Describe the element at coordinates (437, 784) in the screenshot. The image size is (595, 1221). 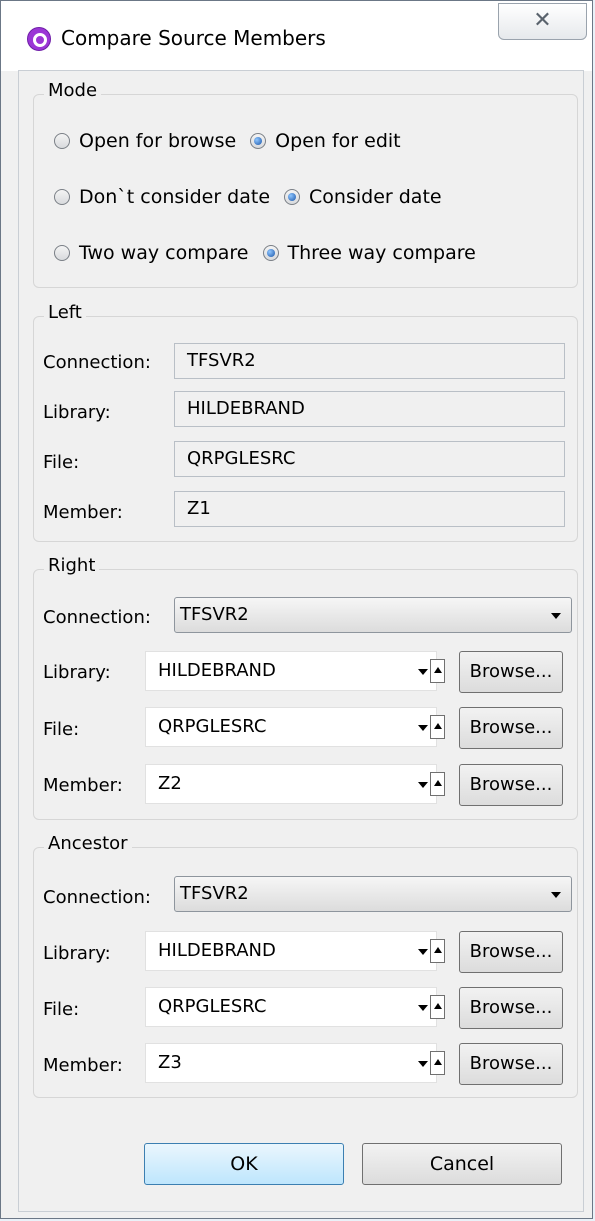
I see `right-member-history-button` at that location.